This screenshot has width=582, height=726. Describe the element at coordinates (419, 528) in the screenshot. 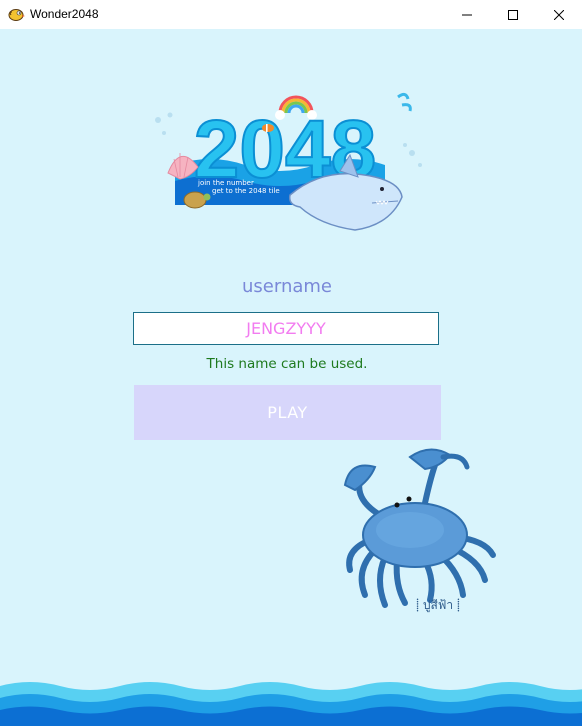

I see `crab-illustration` at that location.